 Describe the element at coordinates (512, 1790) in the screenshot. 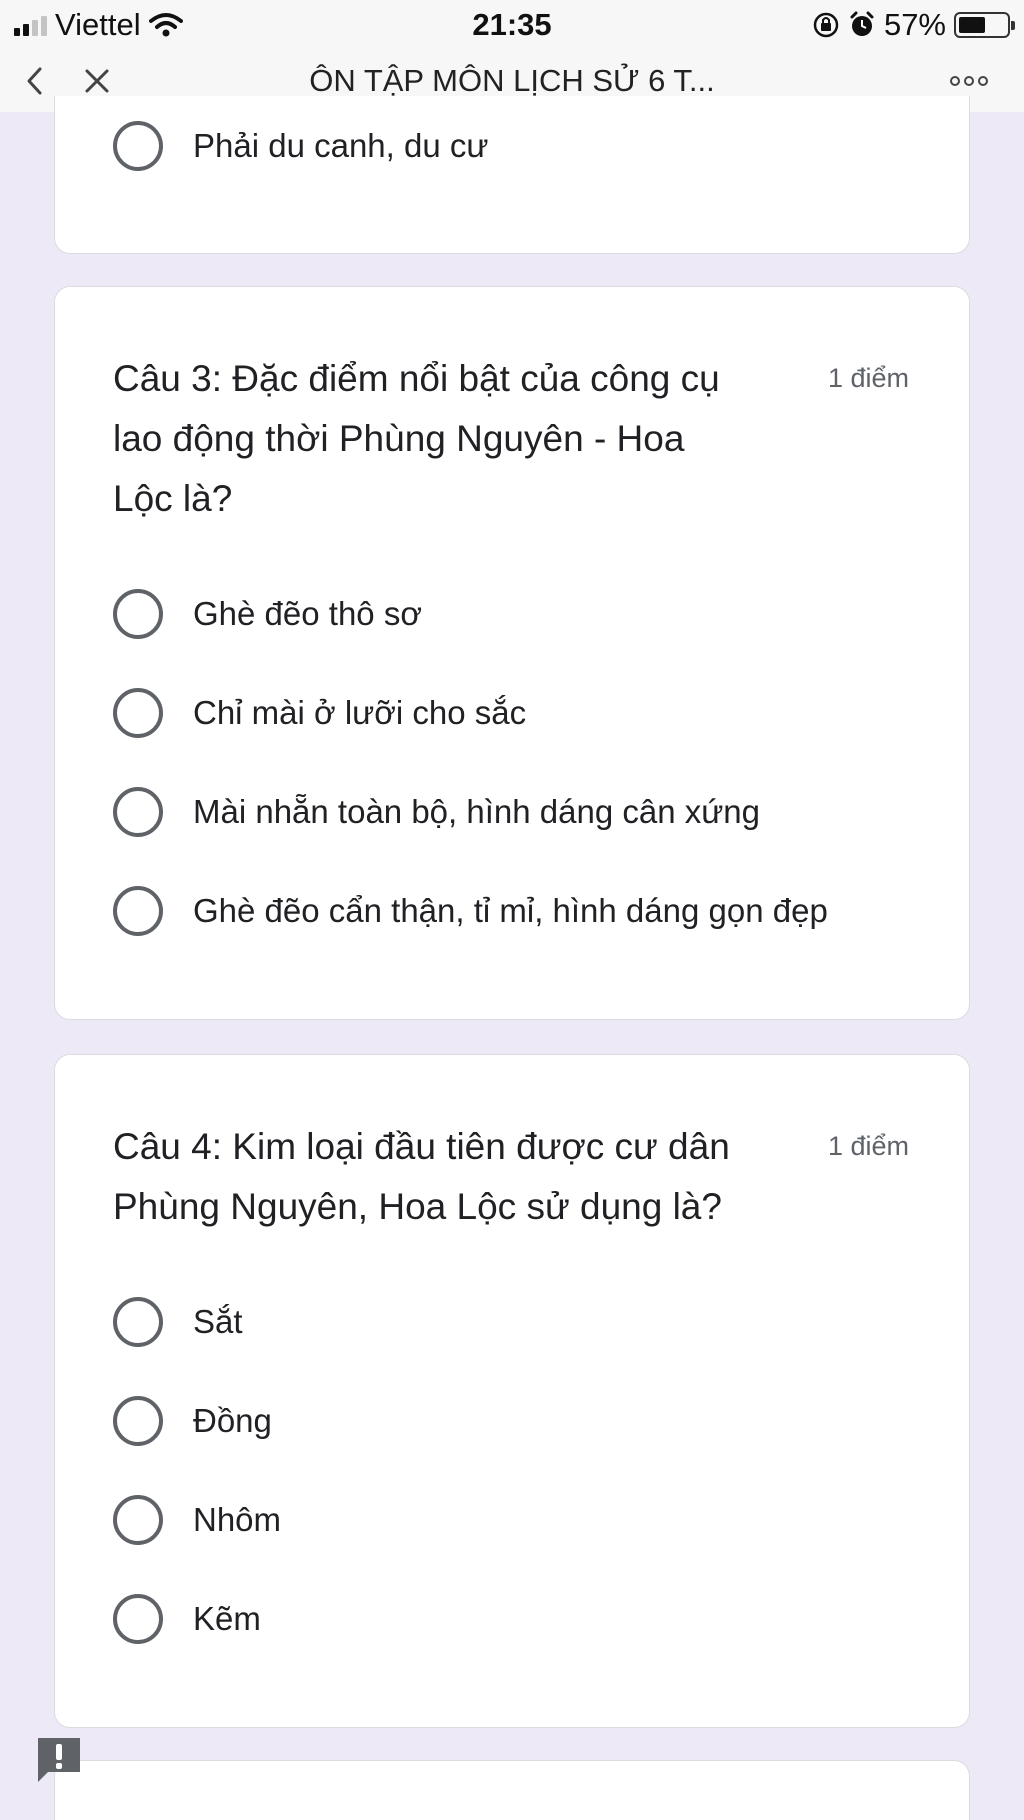

I see `question-card-next` at that location.